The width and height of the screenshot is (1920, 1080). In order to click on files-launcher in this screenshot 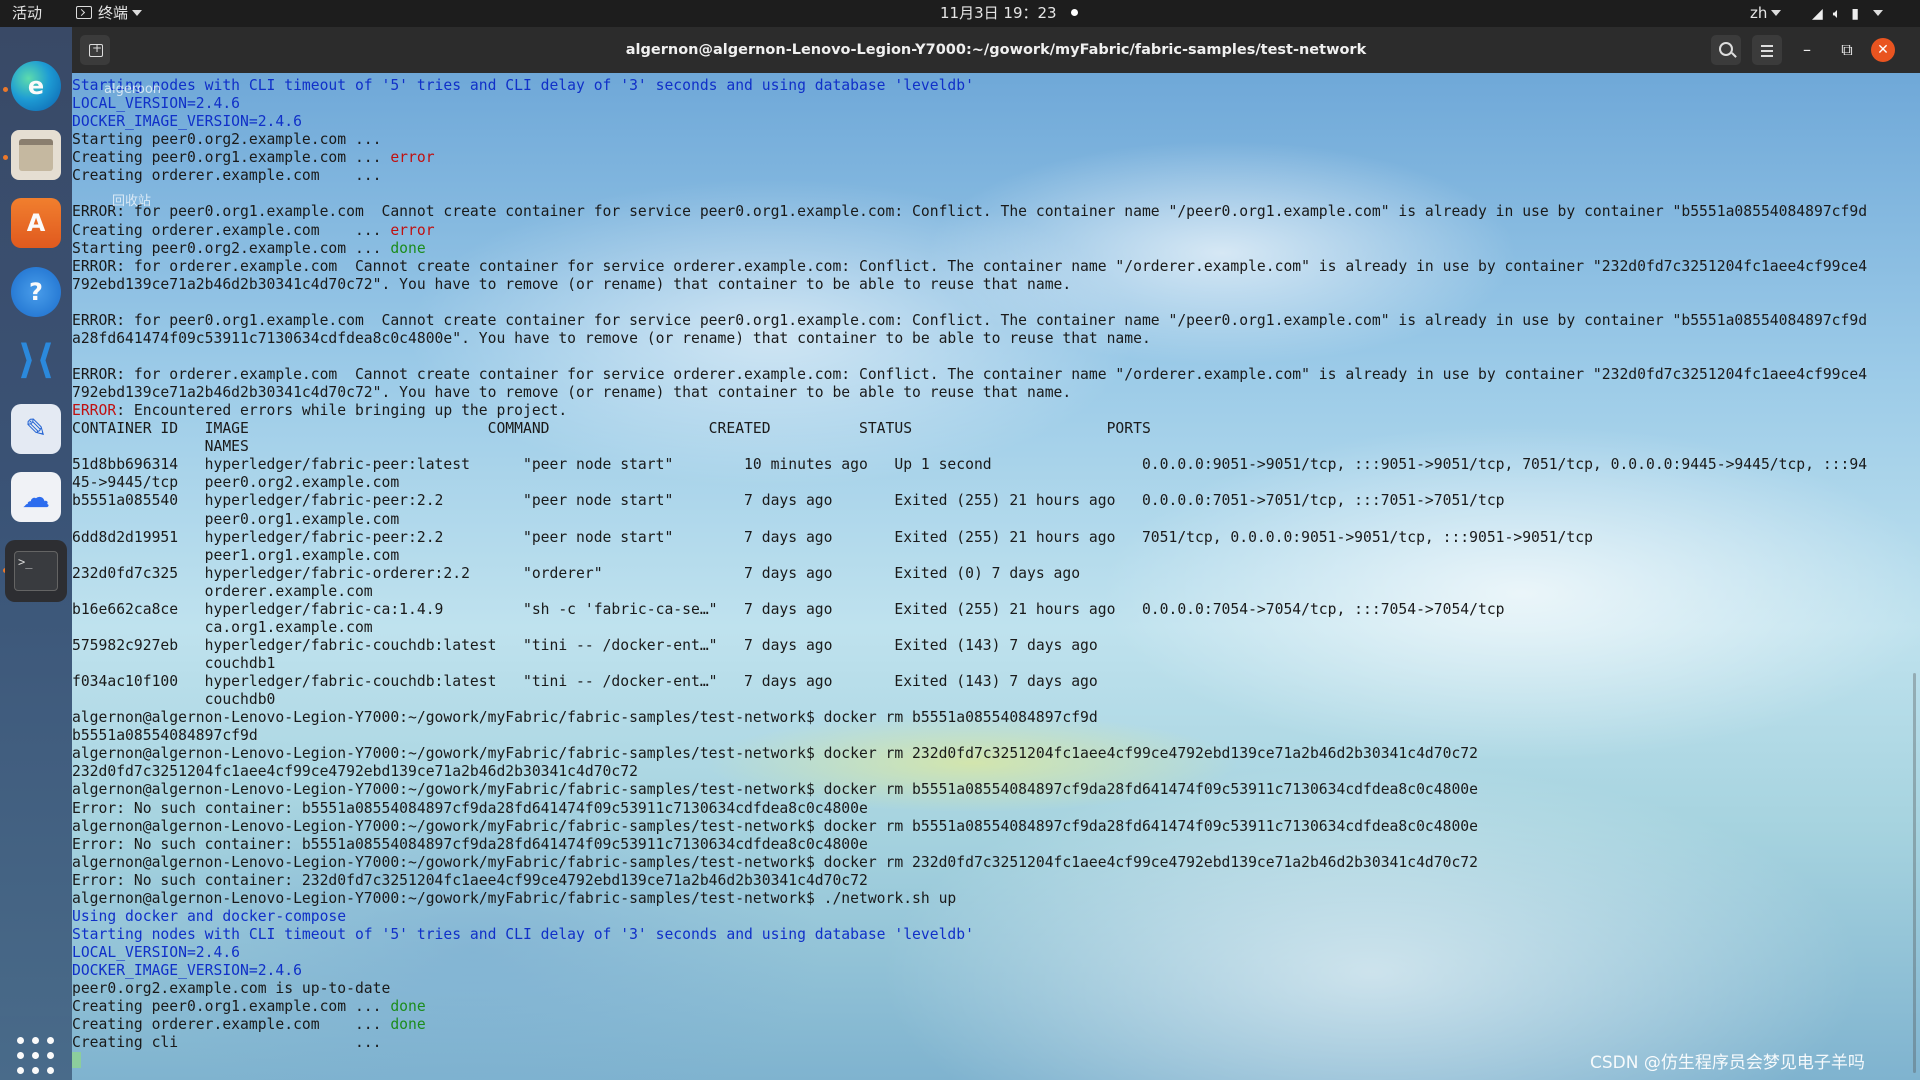, I will do `click(36, 155)`.